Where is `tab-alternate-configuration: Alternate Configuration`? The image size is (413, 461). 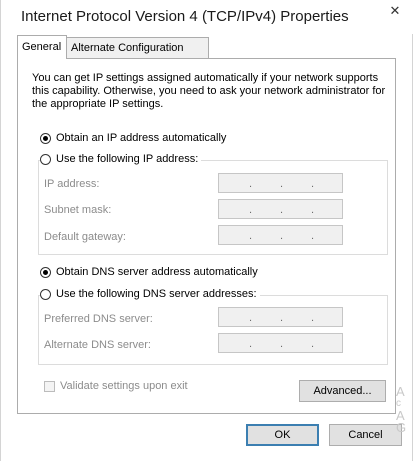
tab-alternate-configuration: Alternate Configuration is located at coordinates (137, 47).